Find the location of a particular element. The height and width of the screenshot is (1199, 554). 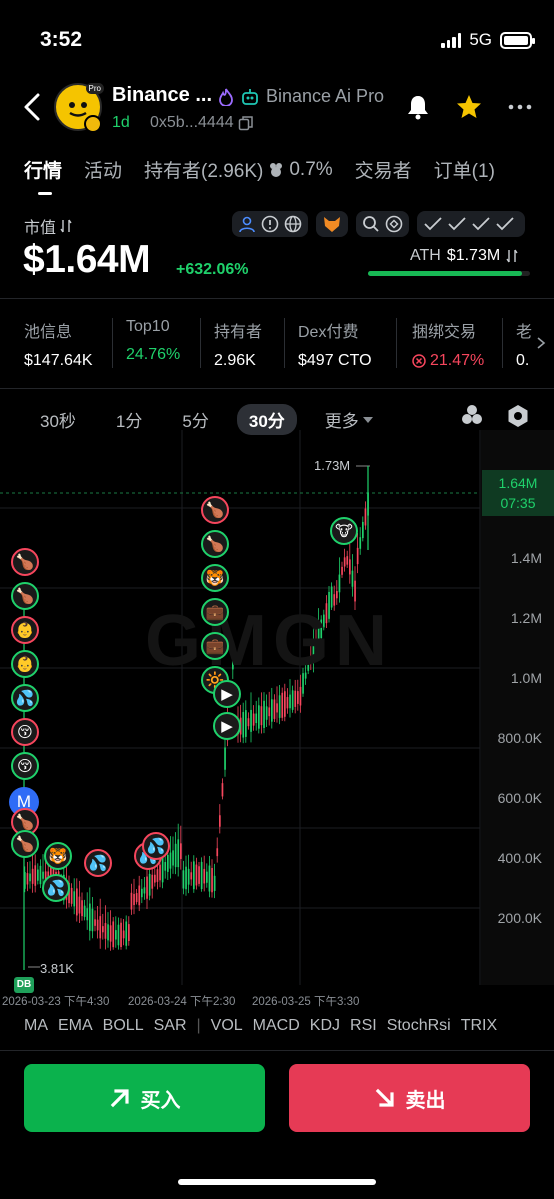

home-indicator is located at coordinates (277, 1182).